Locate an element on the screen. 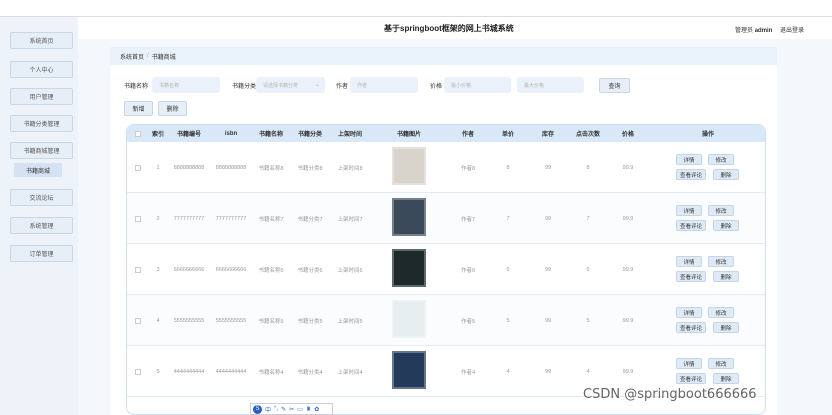 This screenshot has height=415, width=832. sidebar-item-profile: 个人中心 is located at coordinates (41, 69).